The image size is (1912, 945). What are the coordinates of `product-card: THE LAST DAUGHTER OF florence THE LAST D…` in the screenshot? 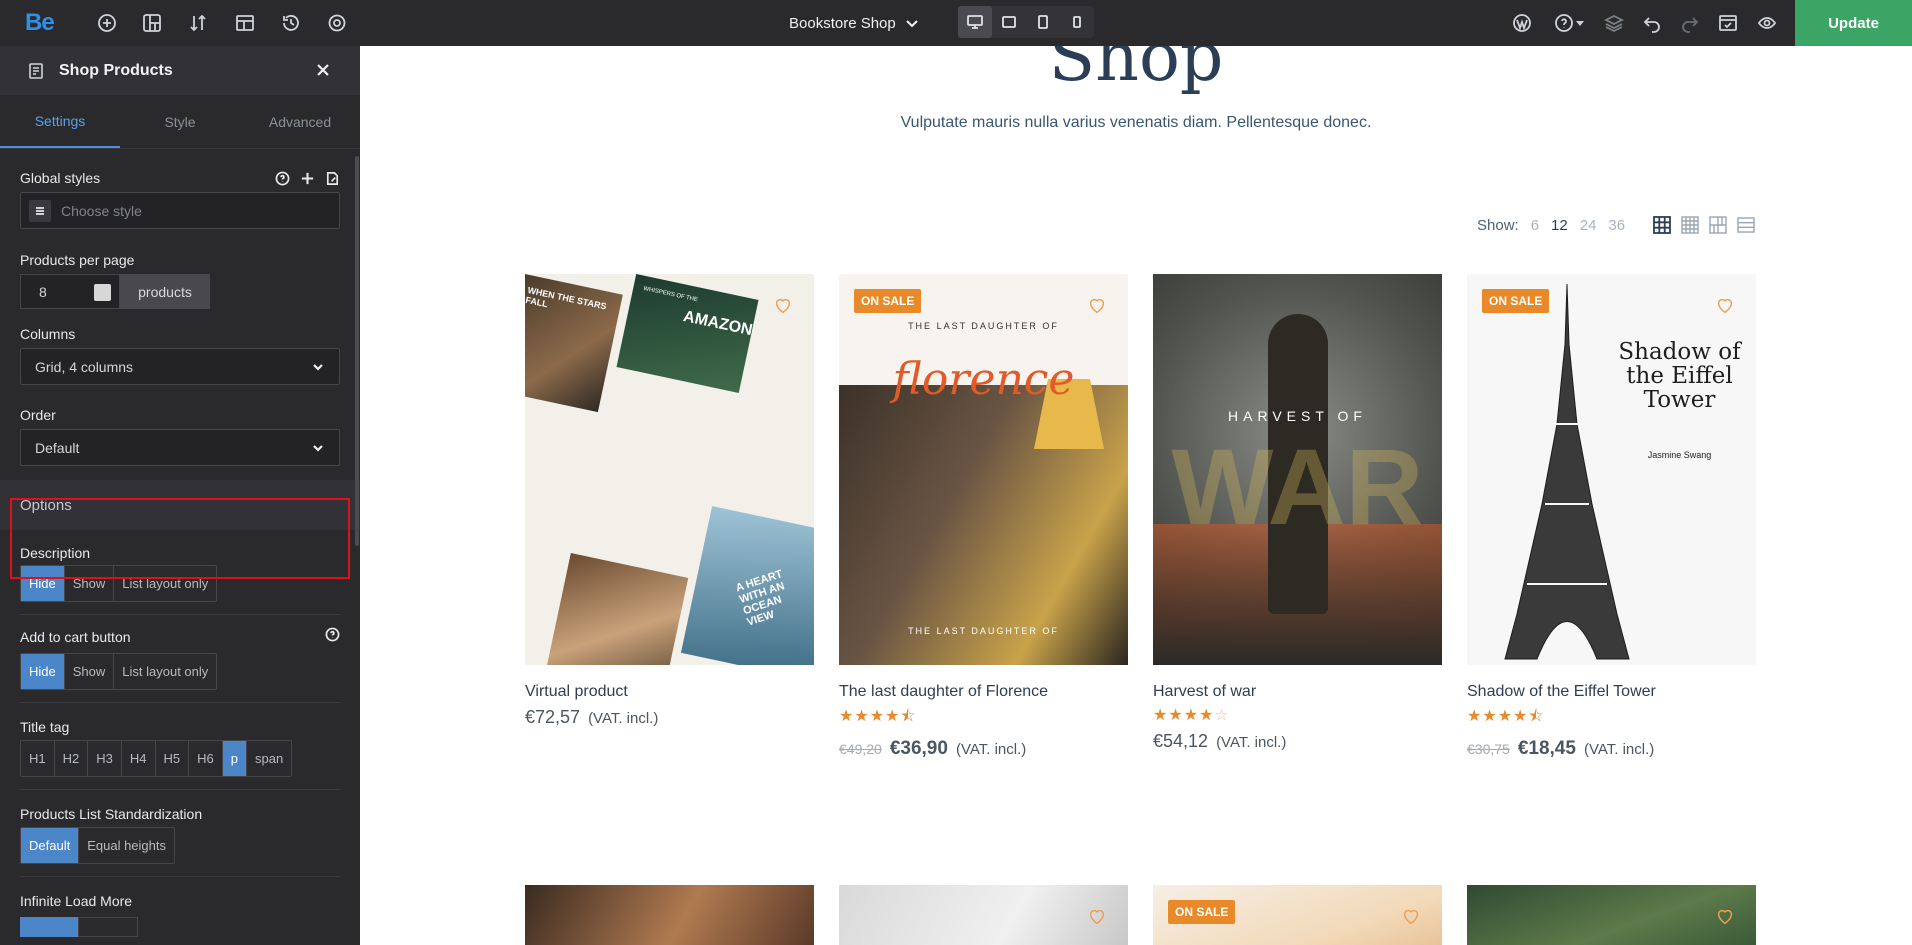 It's located at (983, 517).